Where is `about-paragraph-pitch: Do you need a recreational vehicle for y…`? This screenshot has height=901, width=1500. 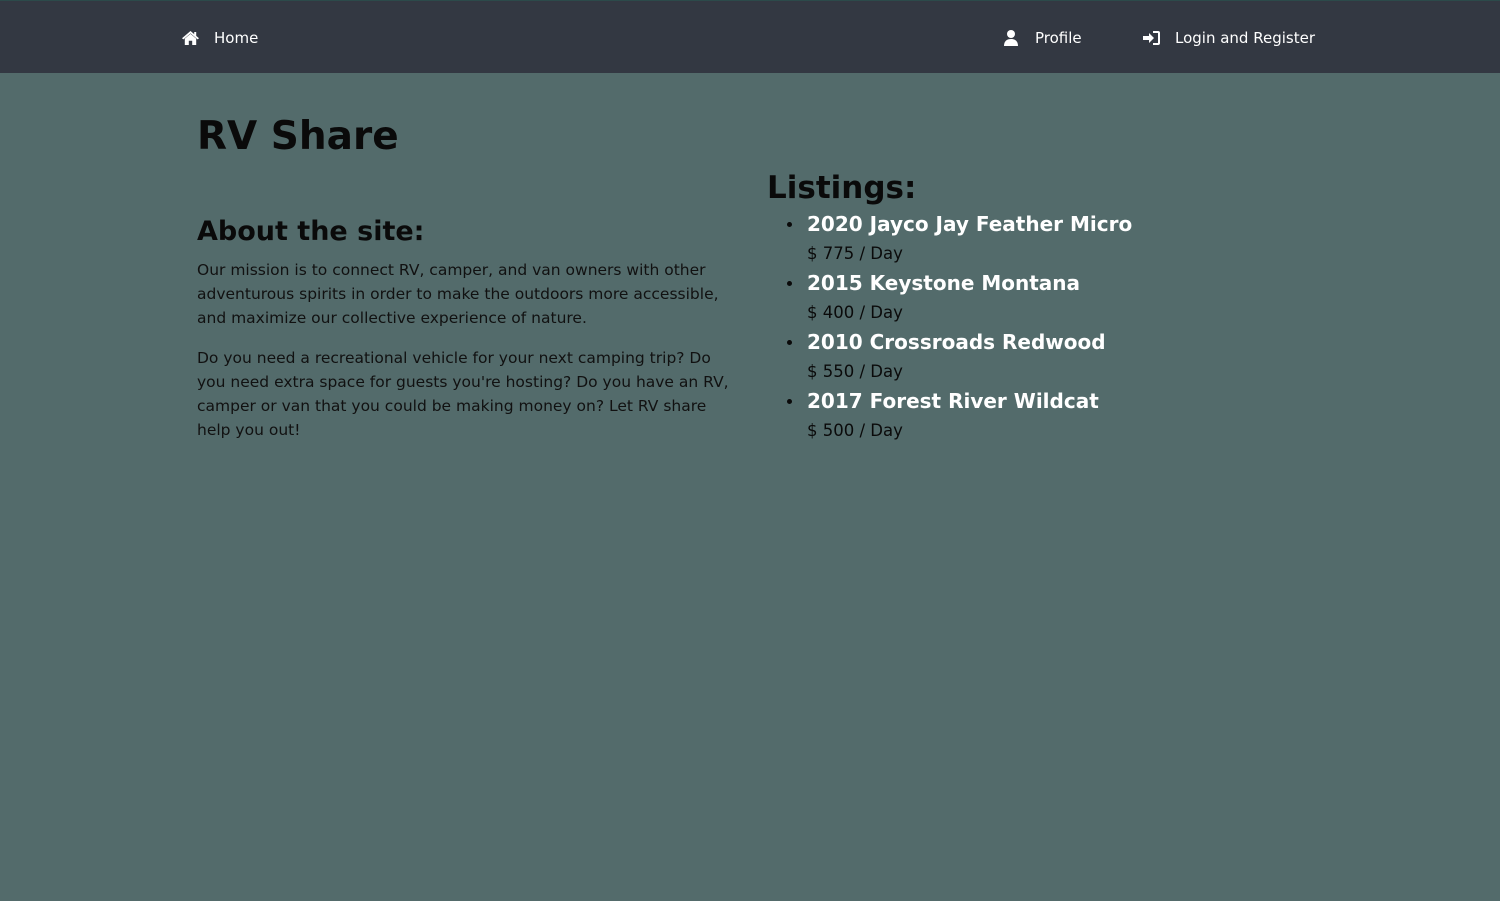
about-paragraph-pitch: Do you need a recreational vehicle for y… is located at coordinates (463, 394).